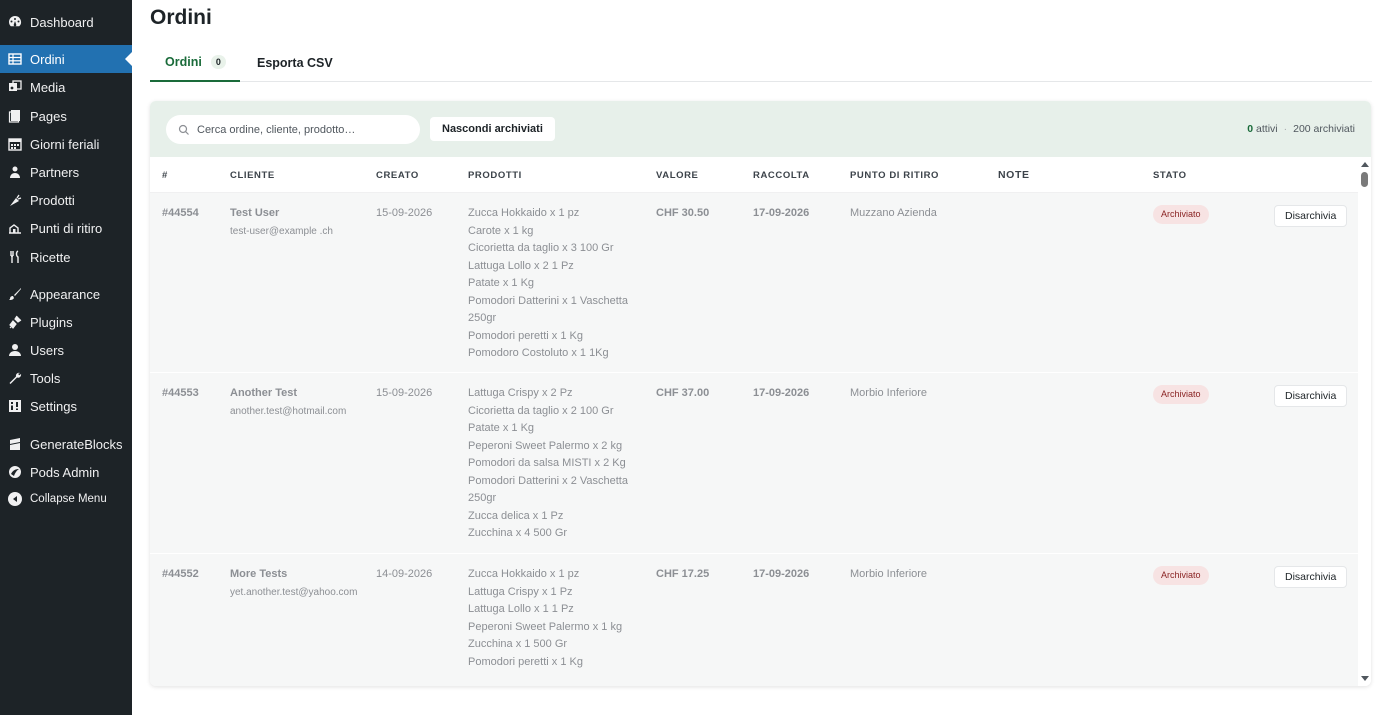 The height and width of the screenshot is (715, 1400). I want to click on search-box, so click(293, 129).